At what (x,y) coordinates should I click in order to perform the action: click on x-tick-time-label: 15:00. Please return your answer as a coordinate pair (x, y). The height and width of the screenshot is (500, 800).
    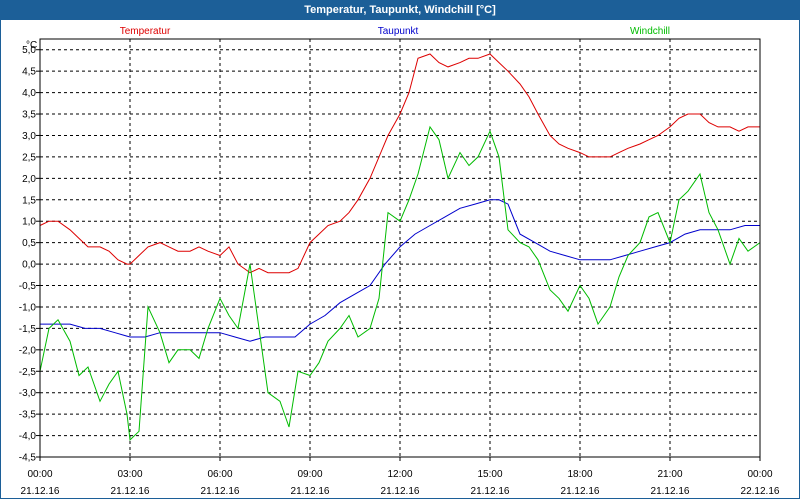
    Looking at the image, I should click on (489, 474).